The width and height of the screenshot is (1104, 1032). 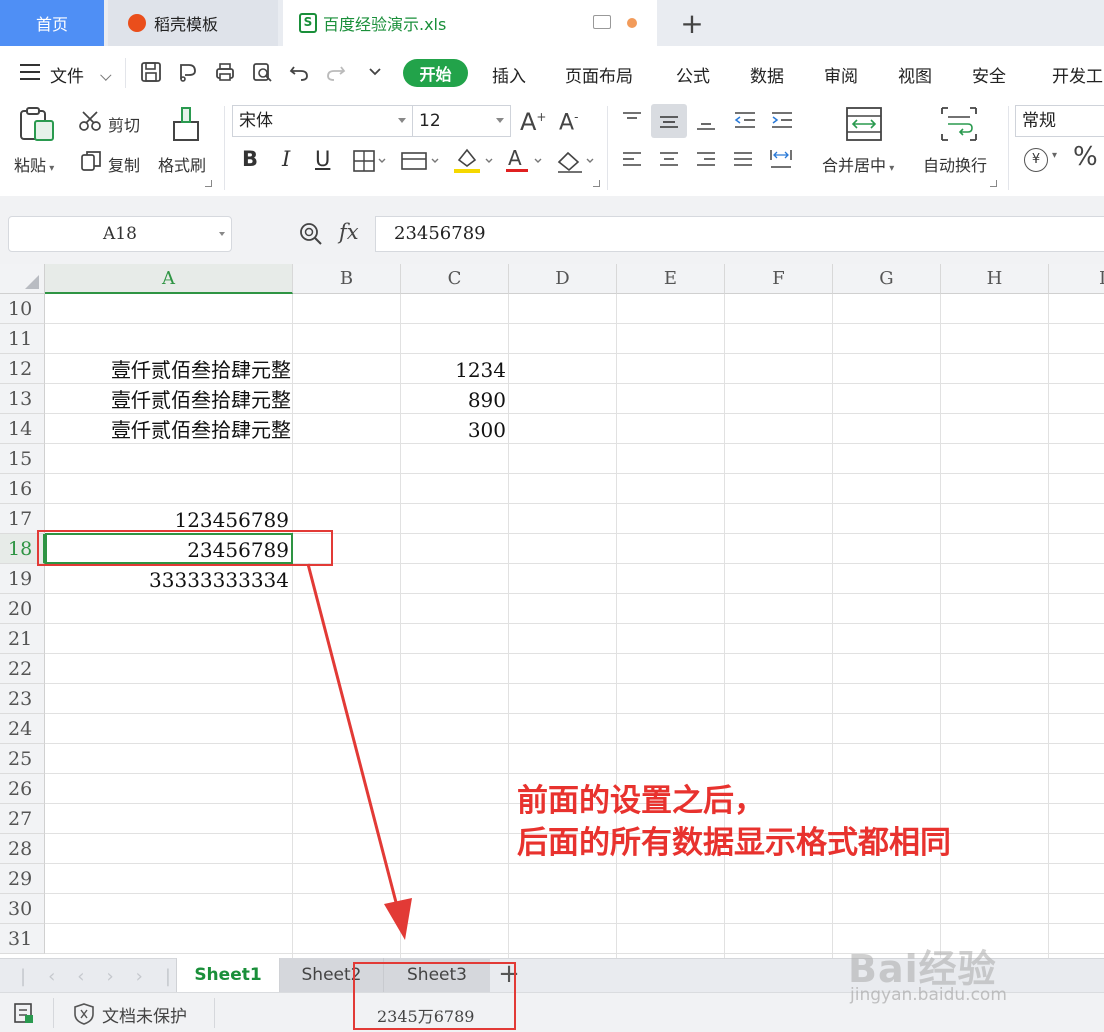 I want to click on export-icon, so click(x=188, y=72).